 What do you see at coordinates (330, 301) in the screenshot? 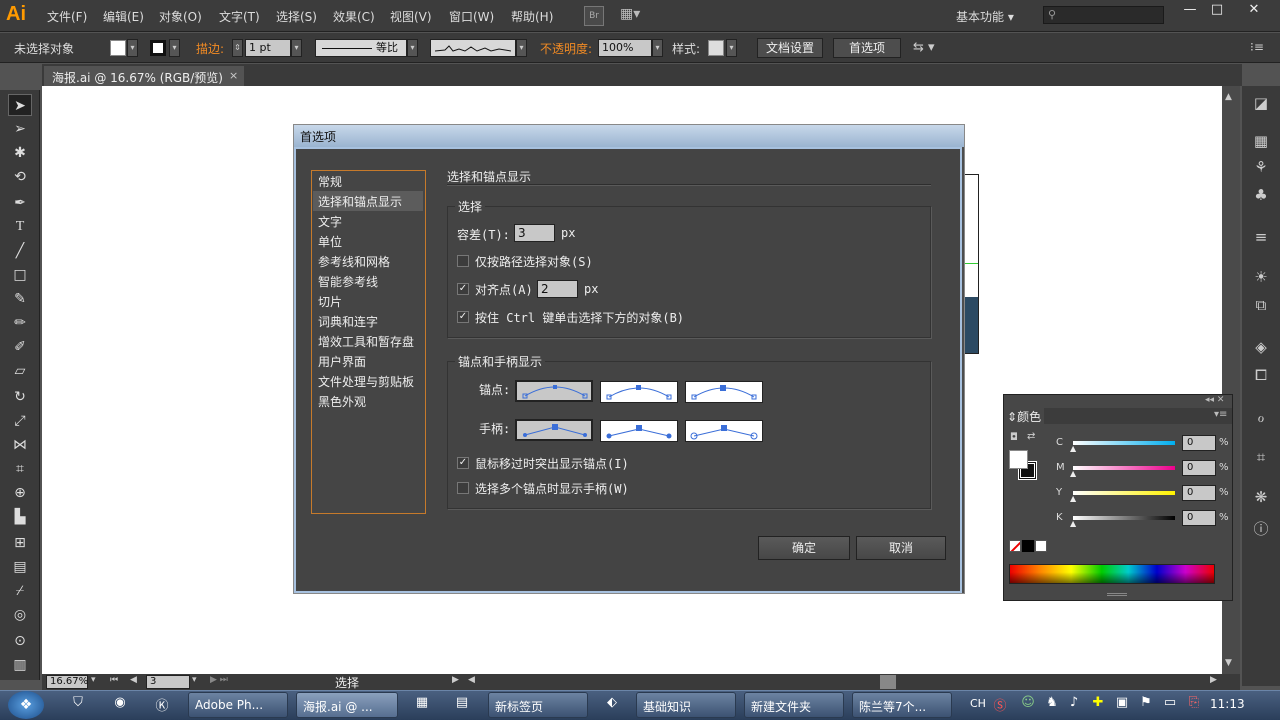
I see `nav-item-slices: 切片` at bounding box center [330, 301].